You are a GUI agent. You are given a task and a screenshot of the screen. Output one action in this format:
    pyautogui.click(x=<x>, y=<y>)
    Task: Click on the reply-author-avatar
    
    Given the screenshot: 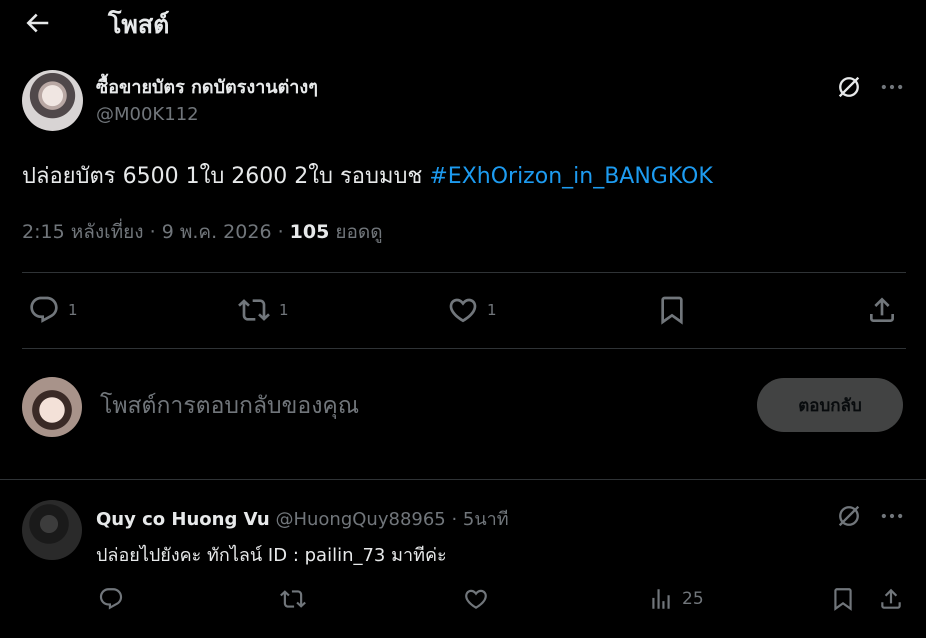 What is the action you would take?
    pyautogui.click(x=52, y=530)
    